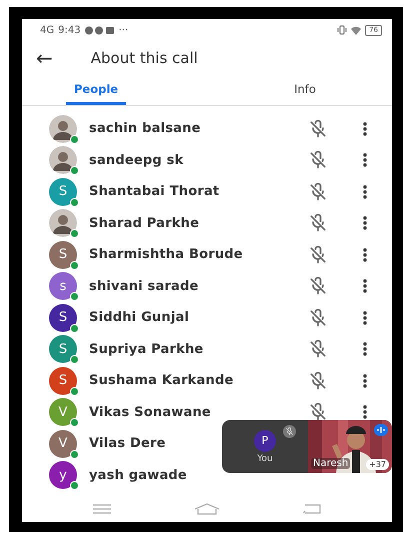 The width and height of the screenshot is (414, 535). Describe the element at coordinates (99, 30) in the screenshot. I see `notification-icons` at that location.